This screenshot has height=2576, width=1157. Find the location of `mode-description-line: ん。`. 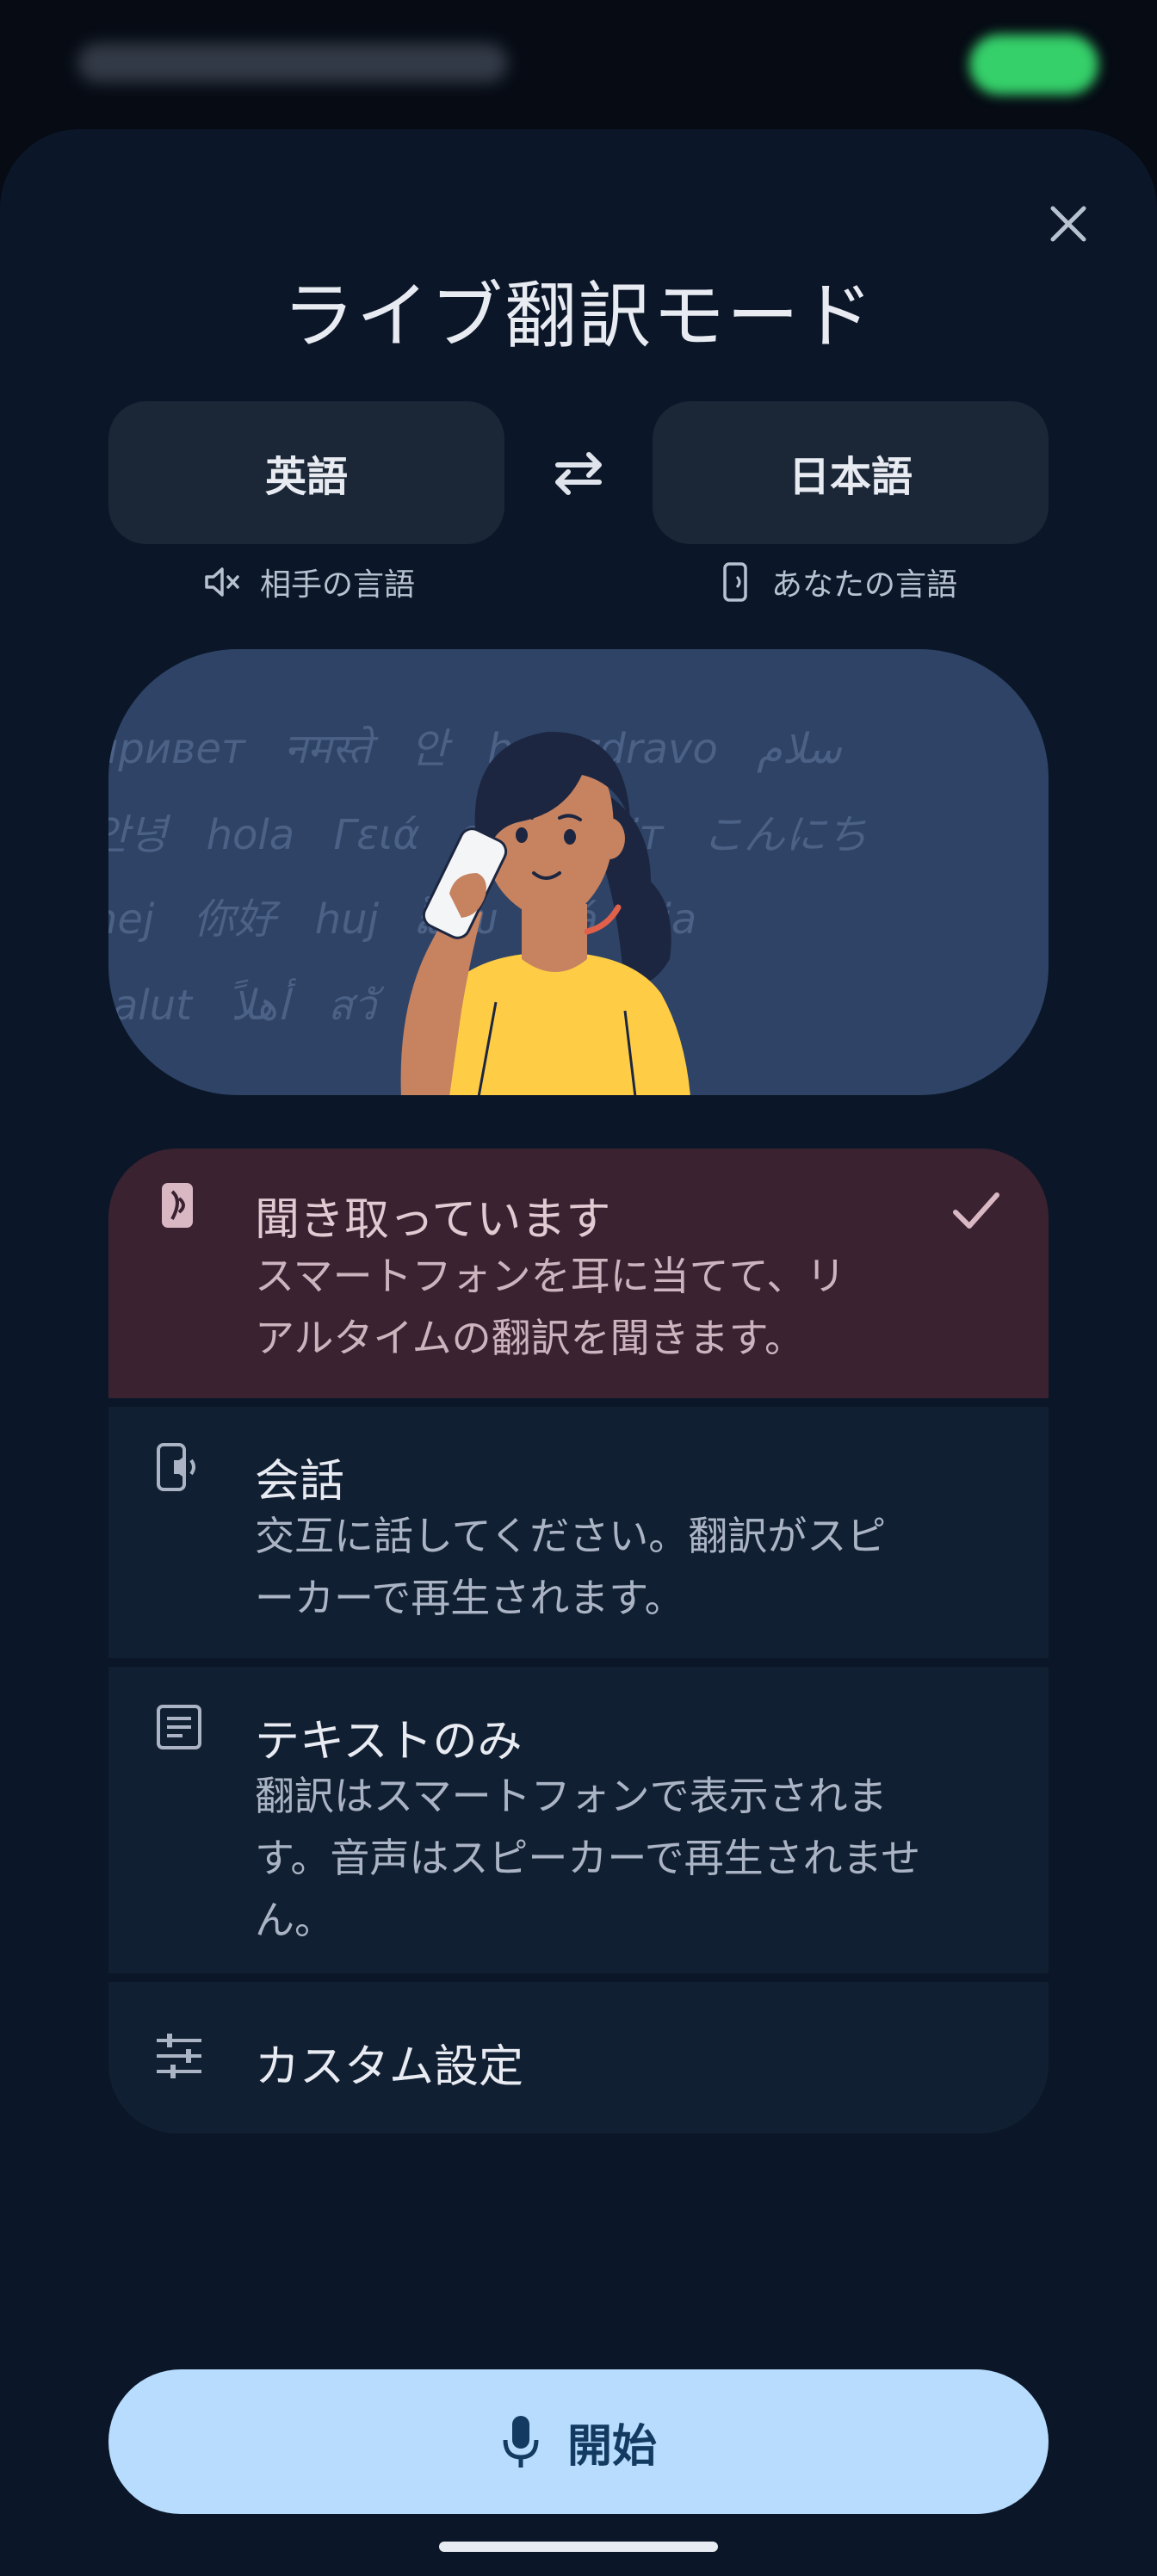

mode-description-line: ん。 is located at coordinates (295, 1920).